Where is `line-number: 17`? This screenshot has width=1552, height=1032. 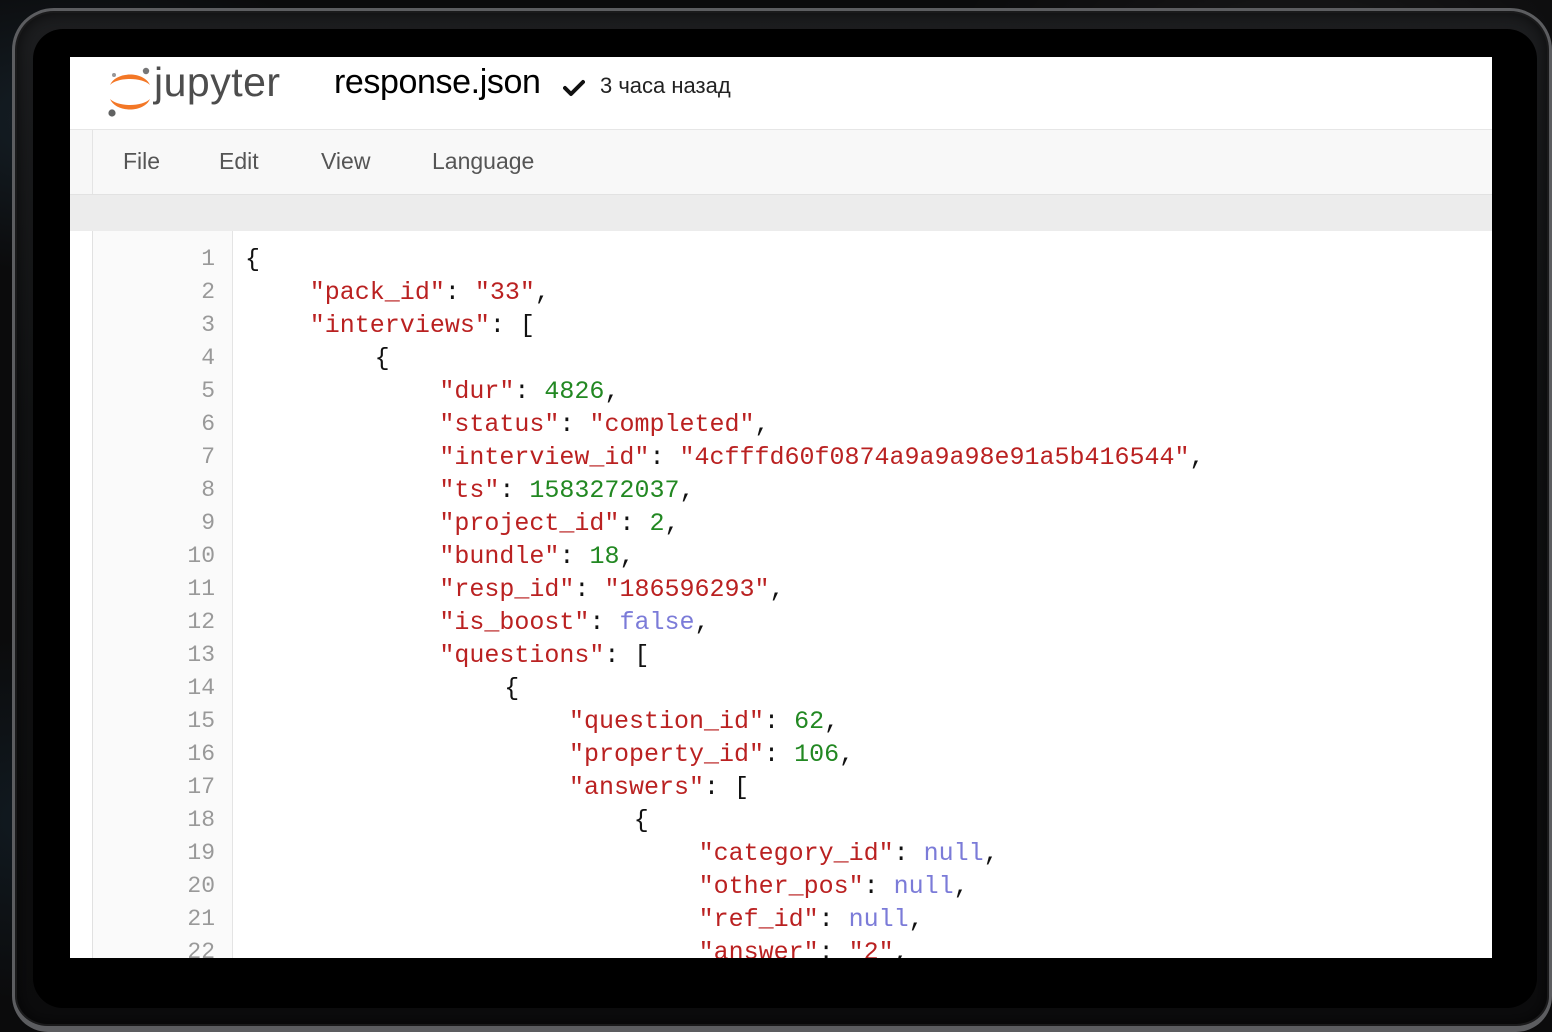 line-number: 17 is located at coordinates (201, 787).